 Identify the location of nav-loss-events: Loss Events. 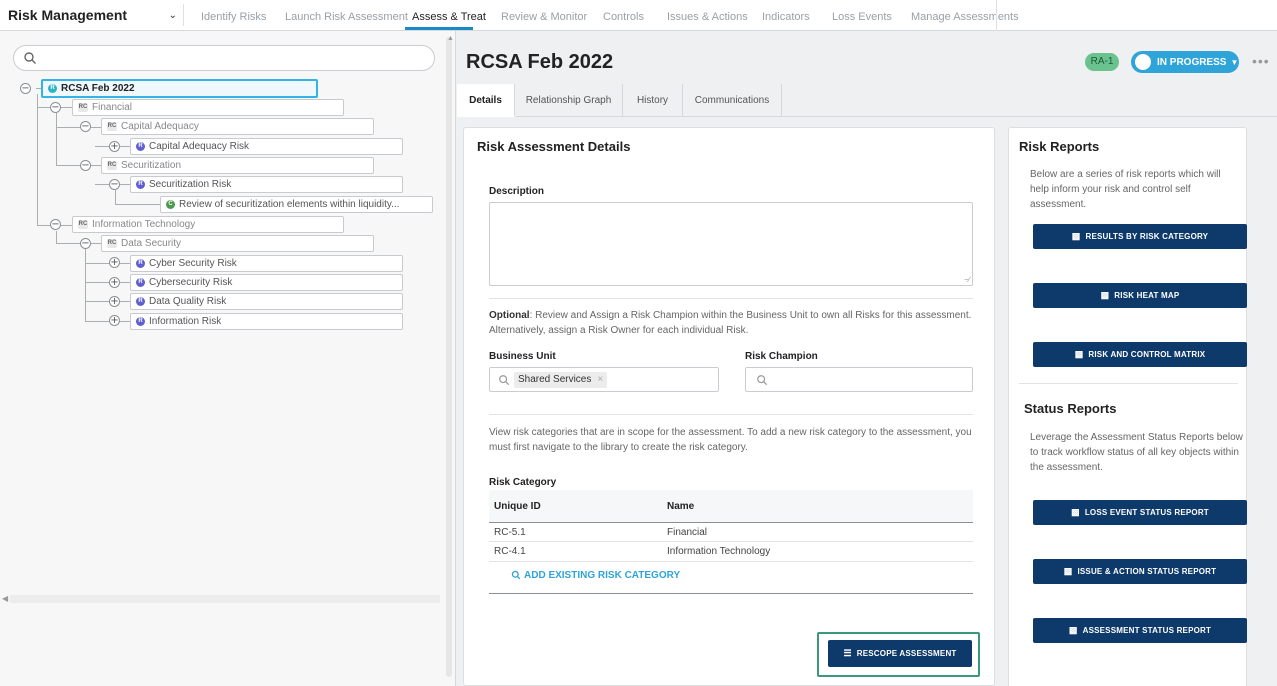
(862, 17).